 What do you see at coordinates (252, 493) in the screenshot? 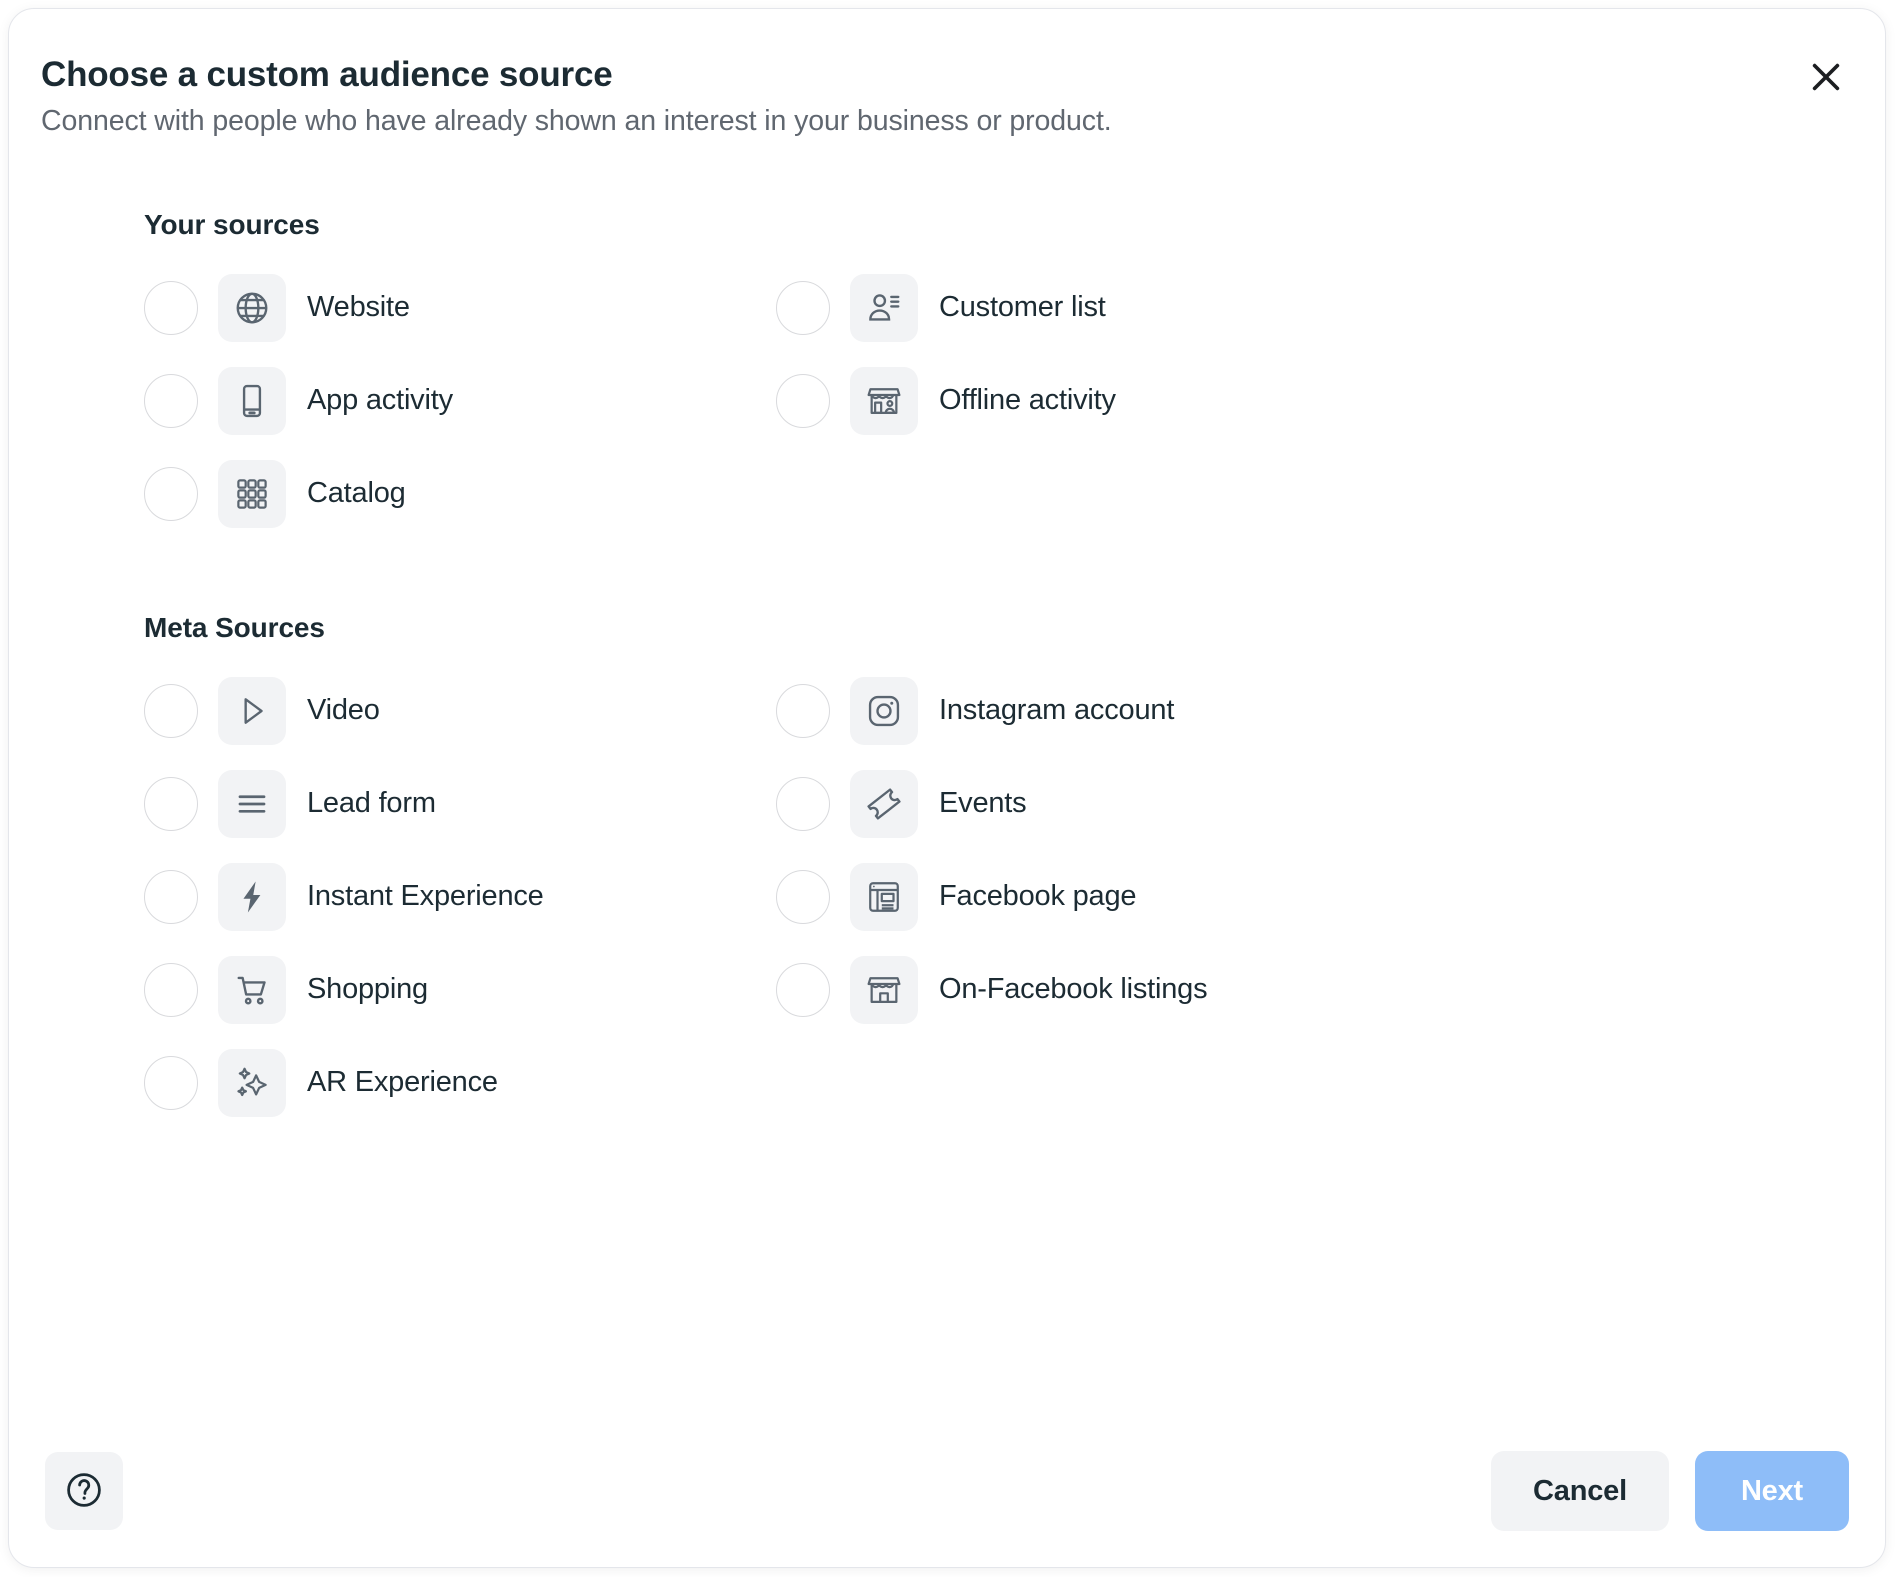
I see `grid-icon` at bounding box center [252, 493].